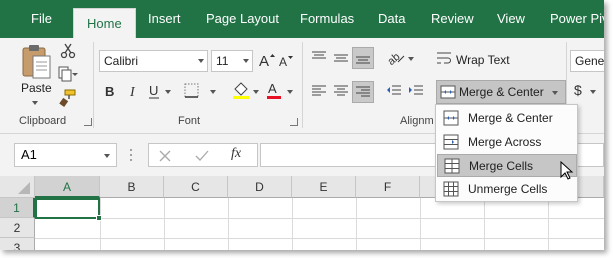  Describe the element at coordinates (41, 19) in the screenshot. I see `tab-file: File` at that location.